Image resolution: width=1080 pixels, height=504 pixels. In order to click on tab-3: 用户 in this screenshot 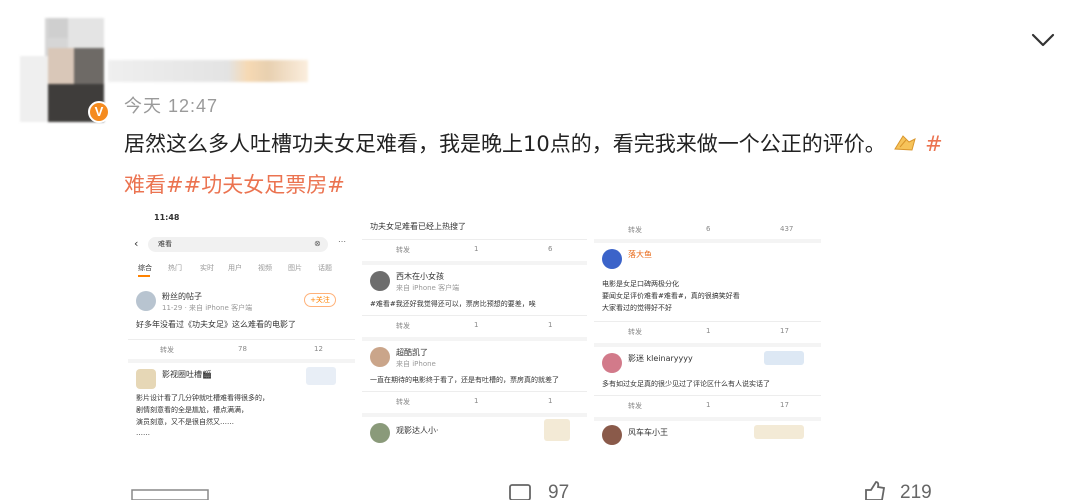, I will do `click(235, 268)`.